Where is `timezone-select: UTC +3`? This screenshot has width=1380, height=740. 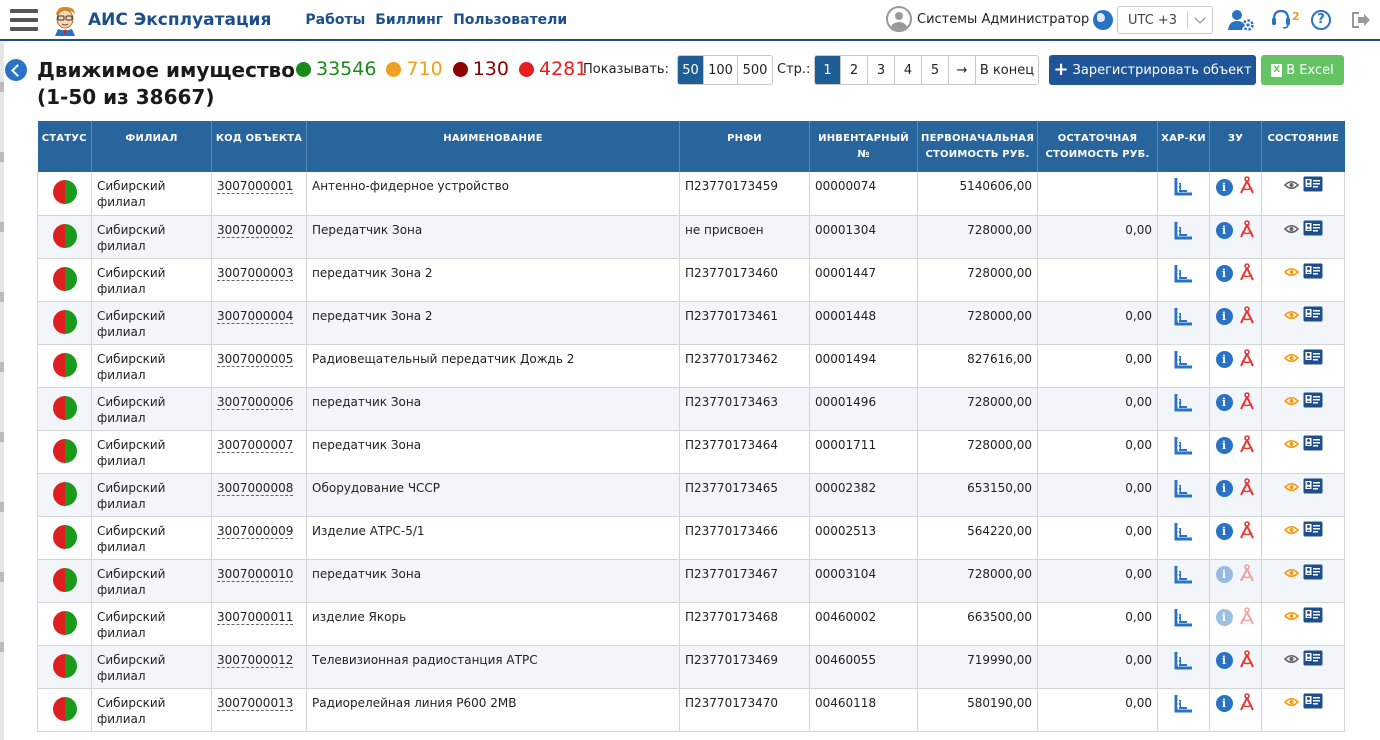
timezone-select: UTC +3 is located at coordinates (1165, 20).